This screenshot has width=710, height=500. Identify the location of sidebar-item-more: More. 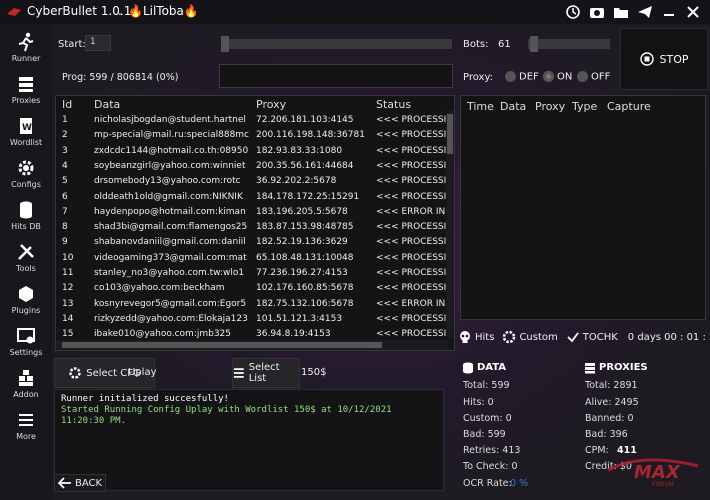
(26, 427).